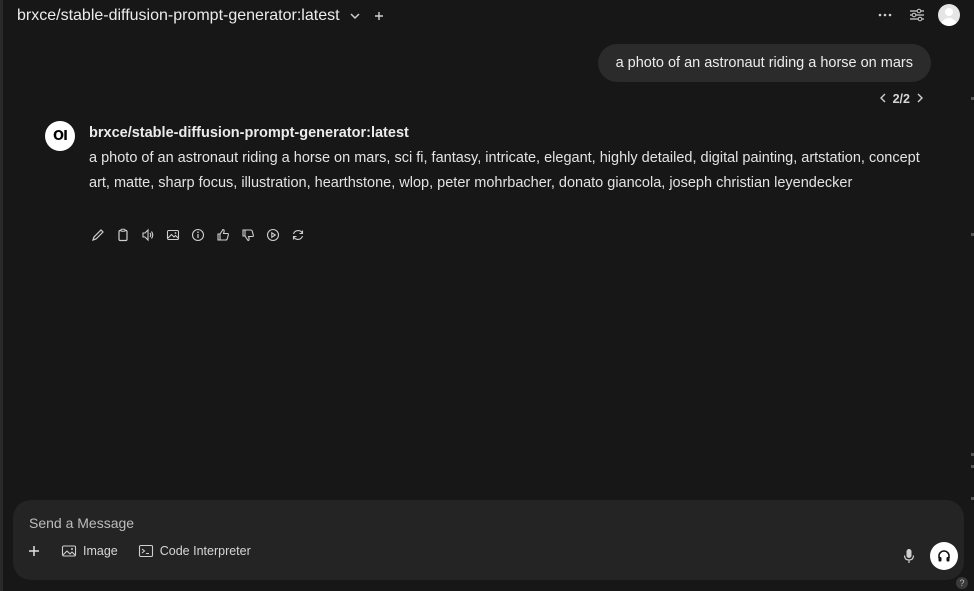 This screenshot has width=974, height=591. I want to click on message-actions, so click(197, 234).